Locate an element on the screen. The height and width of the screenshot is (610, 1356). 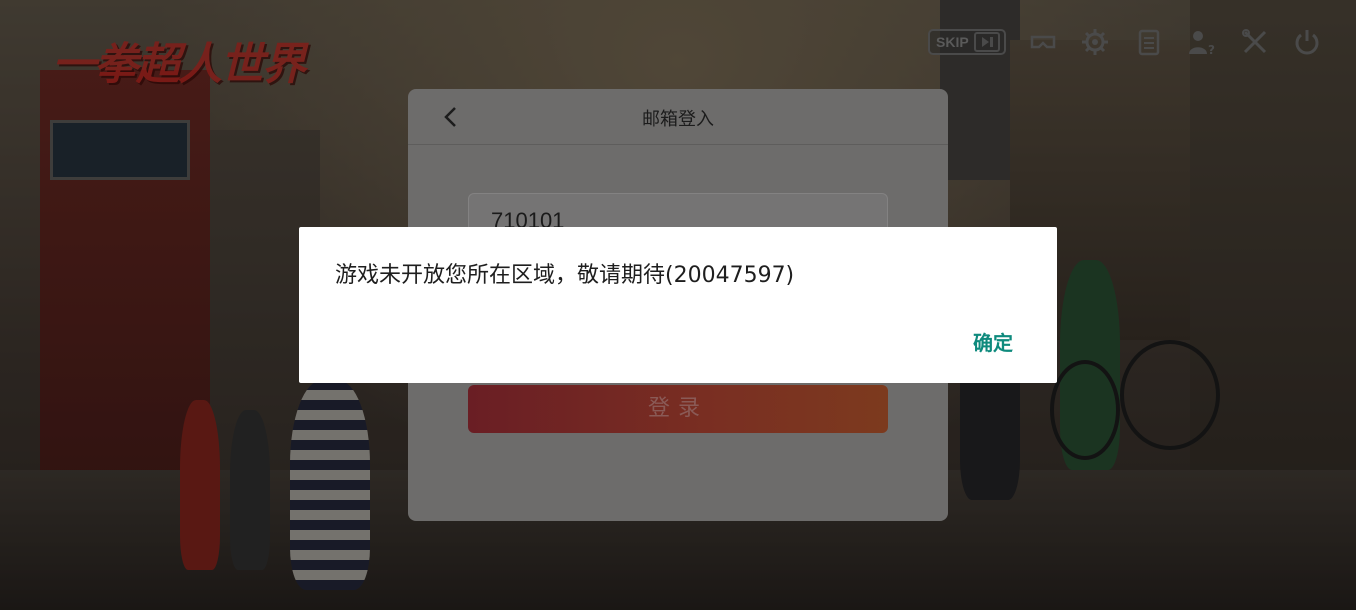
dialog-message: 游戏未开放您所在区域，敬请期待(20047597) is located at coordinates (565, 275).